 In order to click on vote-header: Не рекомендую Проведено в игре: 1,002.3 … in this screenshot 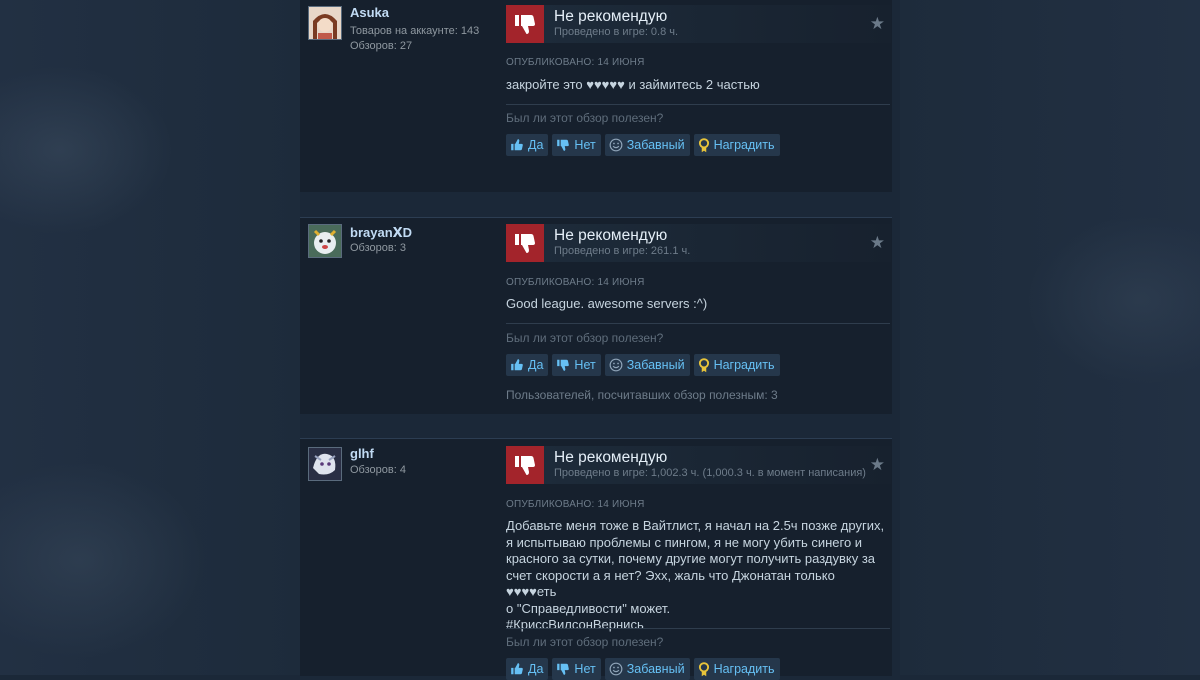, I will do `click(698, 465)`.